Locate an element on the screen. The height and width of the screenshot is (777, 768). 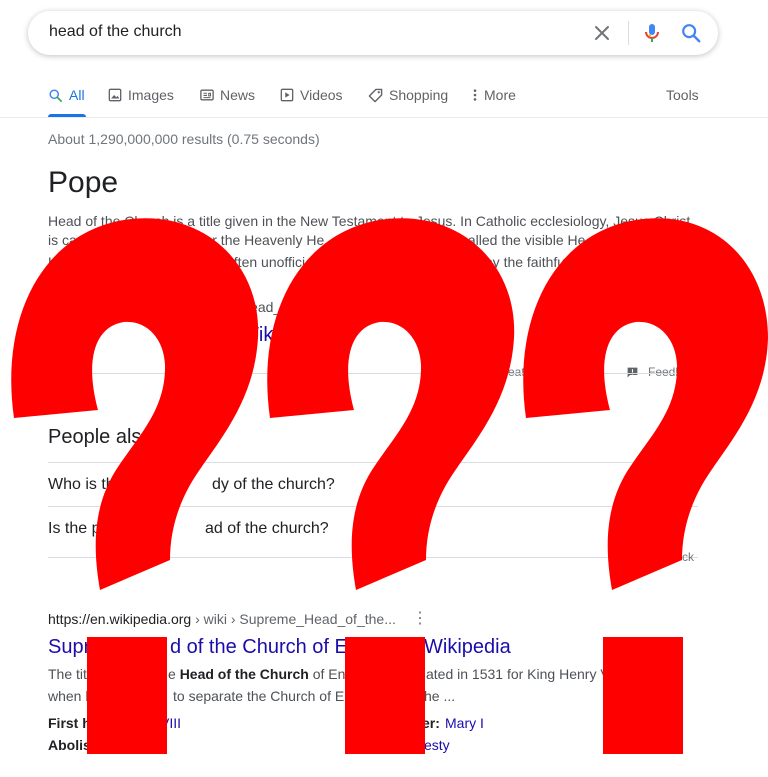
tab-label: More is located at coordinates (500, 95).